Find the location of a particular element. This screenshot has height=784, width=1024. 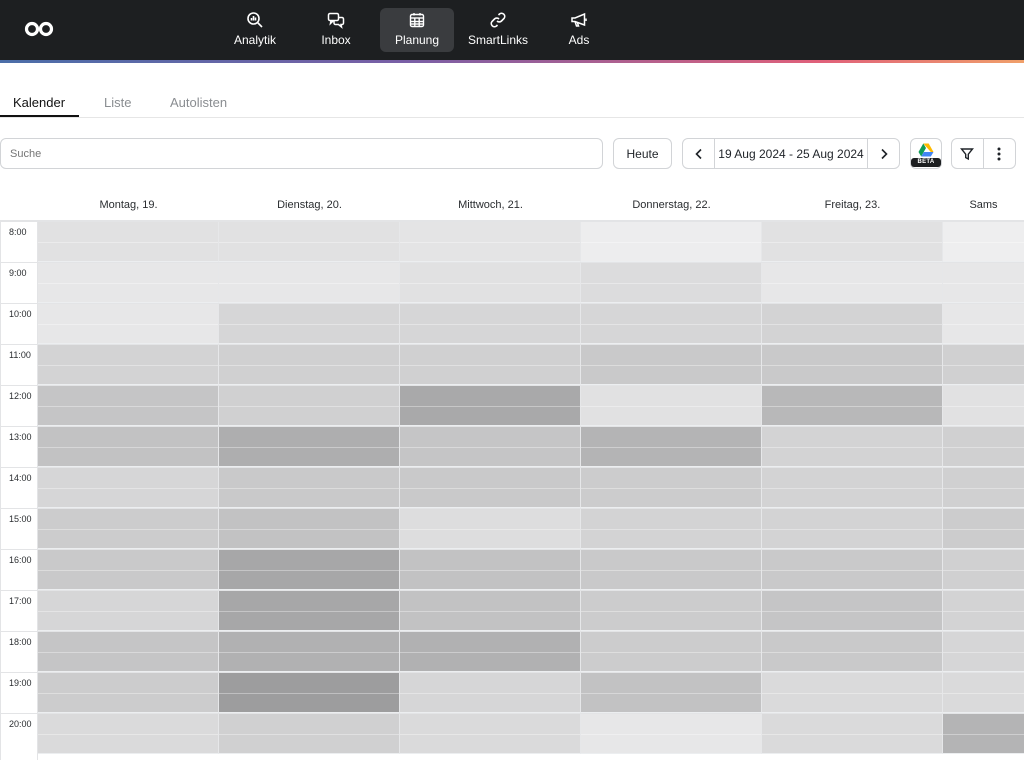

next-week-button is located at coordinates (883, 153).